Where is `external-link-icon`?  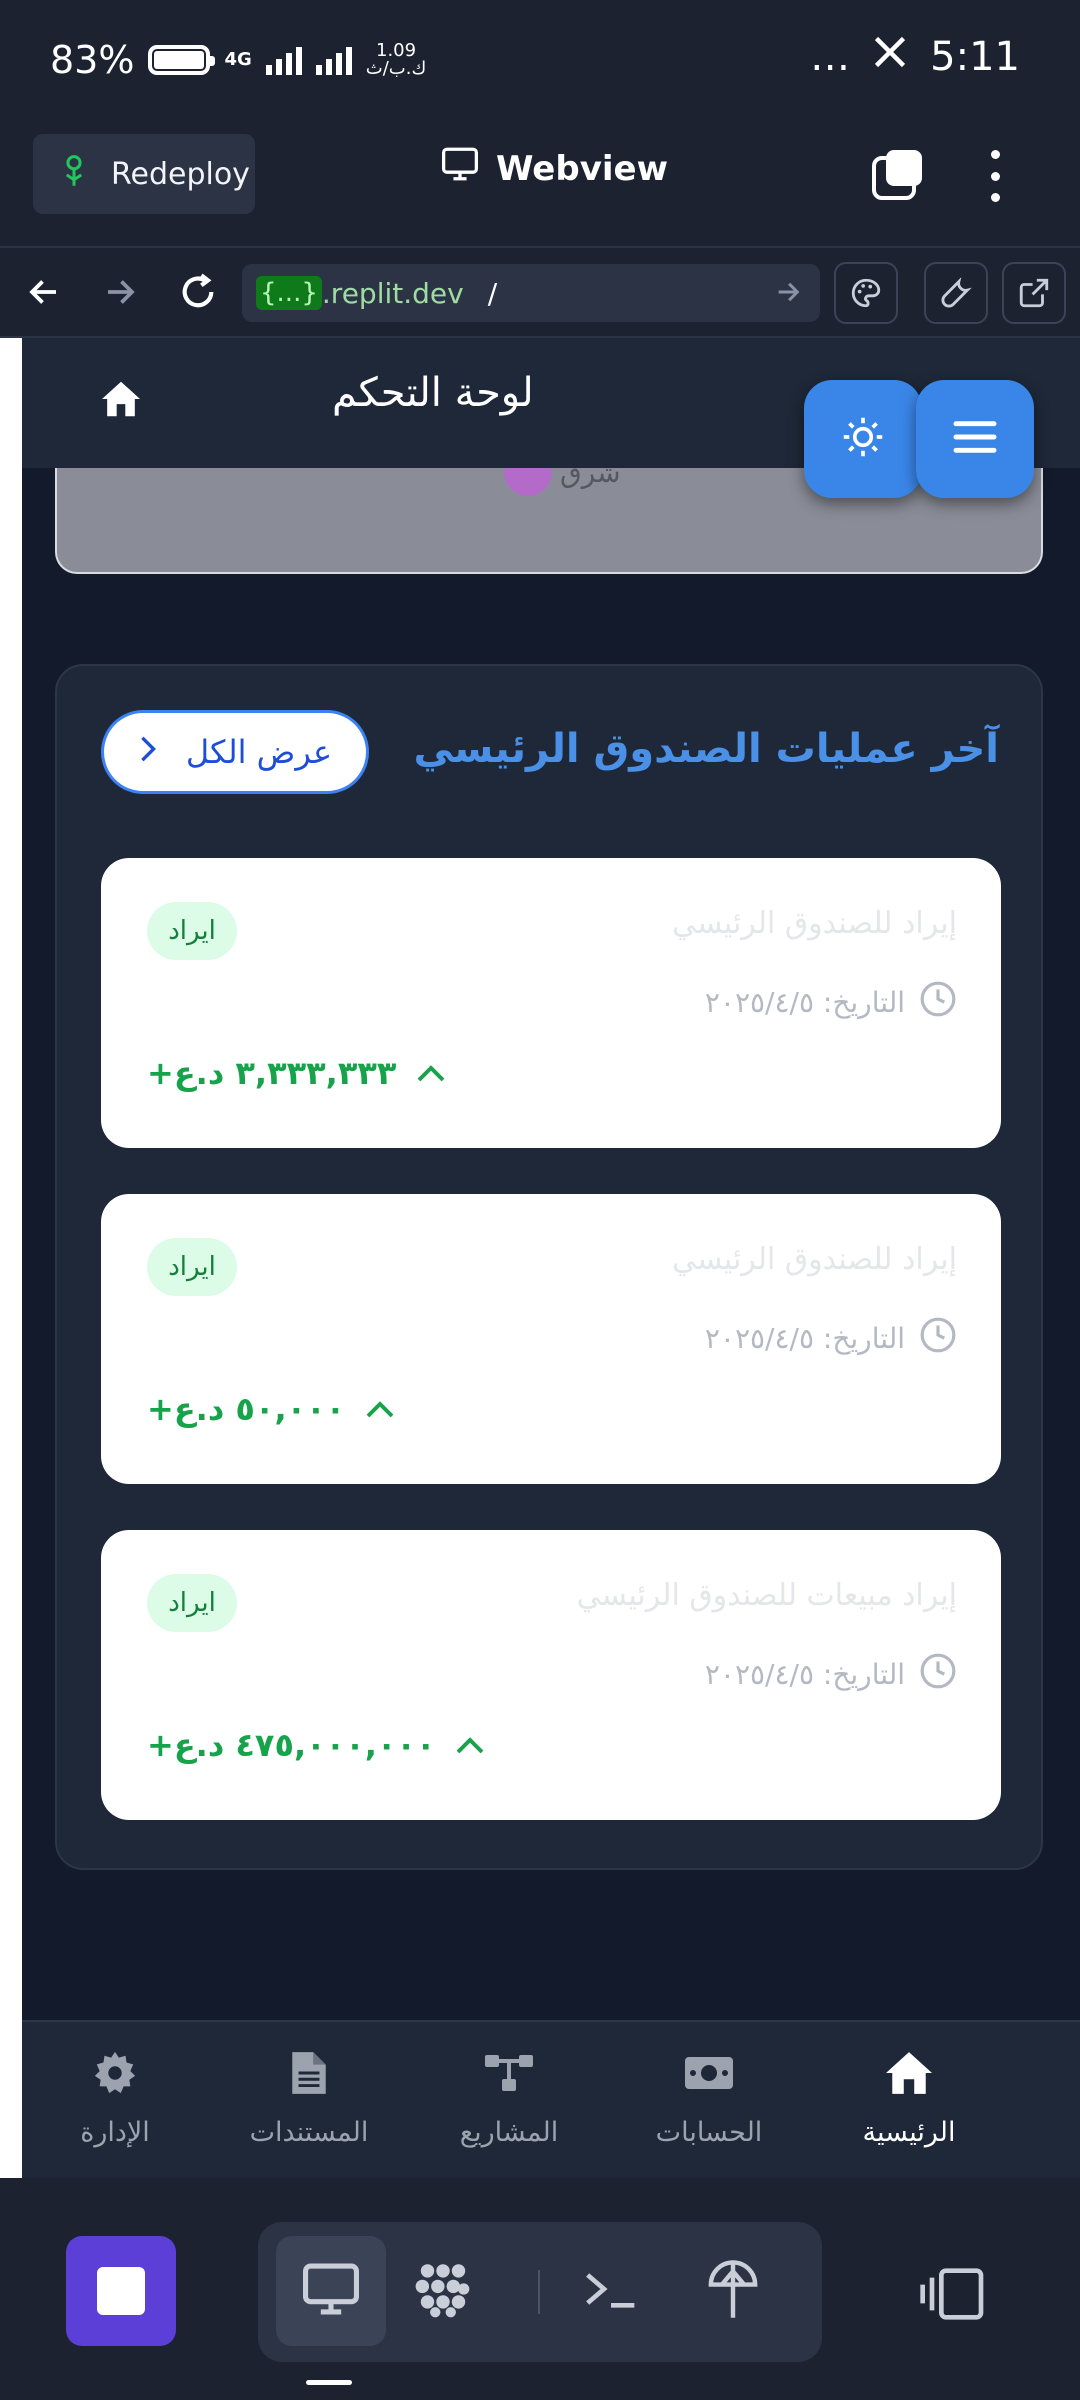 external-link-icon is located at coordinates (1034, 293).